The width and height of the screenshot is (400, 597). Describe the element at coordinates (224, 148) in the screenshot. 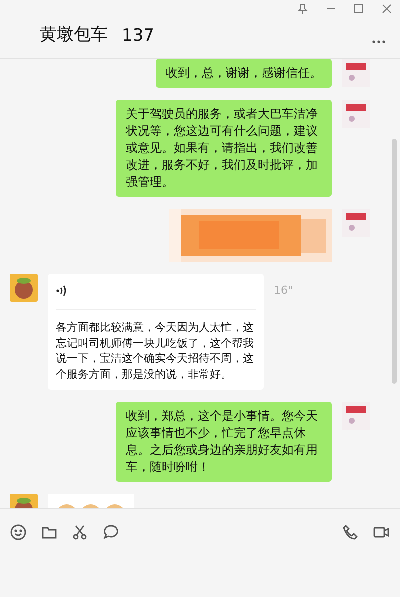

I see `message-bubble: 关于驾驶员的服务，或者大巴车洁净状况等，您这边可有什么问题，建议或意见。如果有，请指出，我们改善改进，服务不好，我们及时批评，加强管理。` at that location.